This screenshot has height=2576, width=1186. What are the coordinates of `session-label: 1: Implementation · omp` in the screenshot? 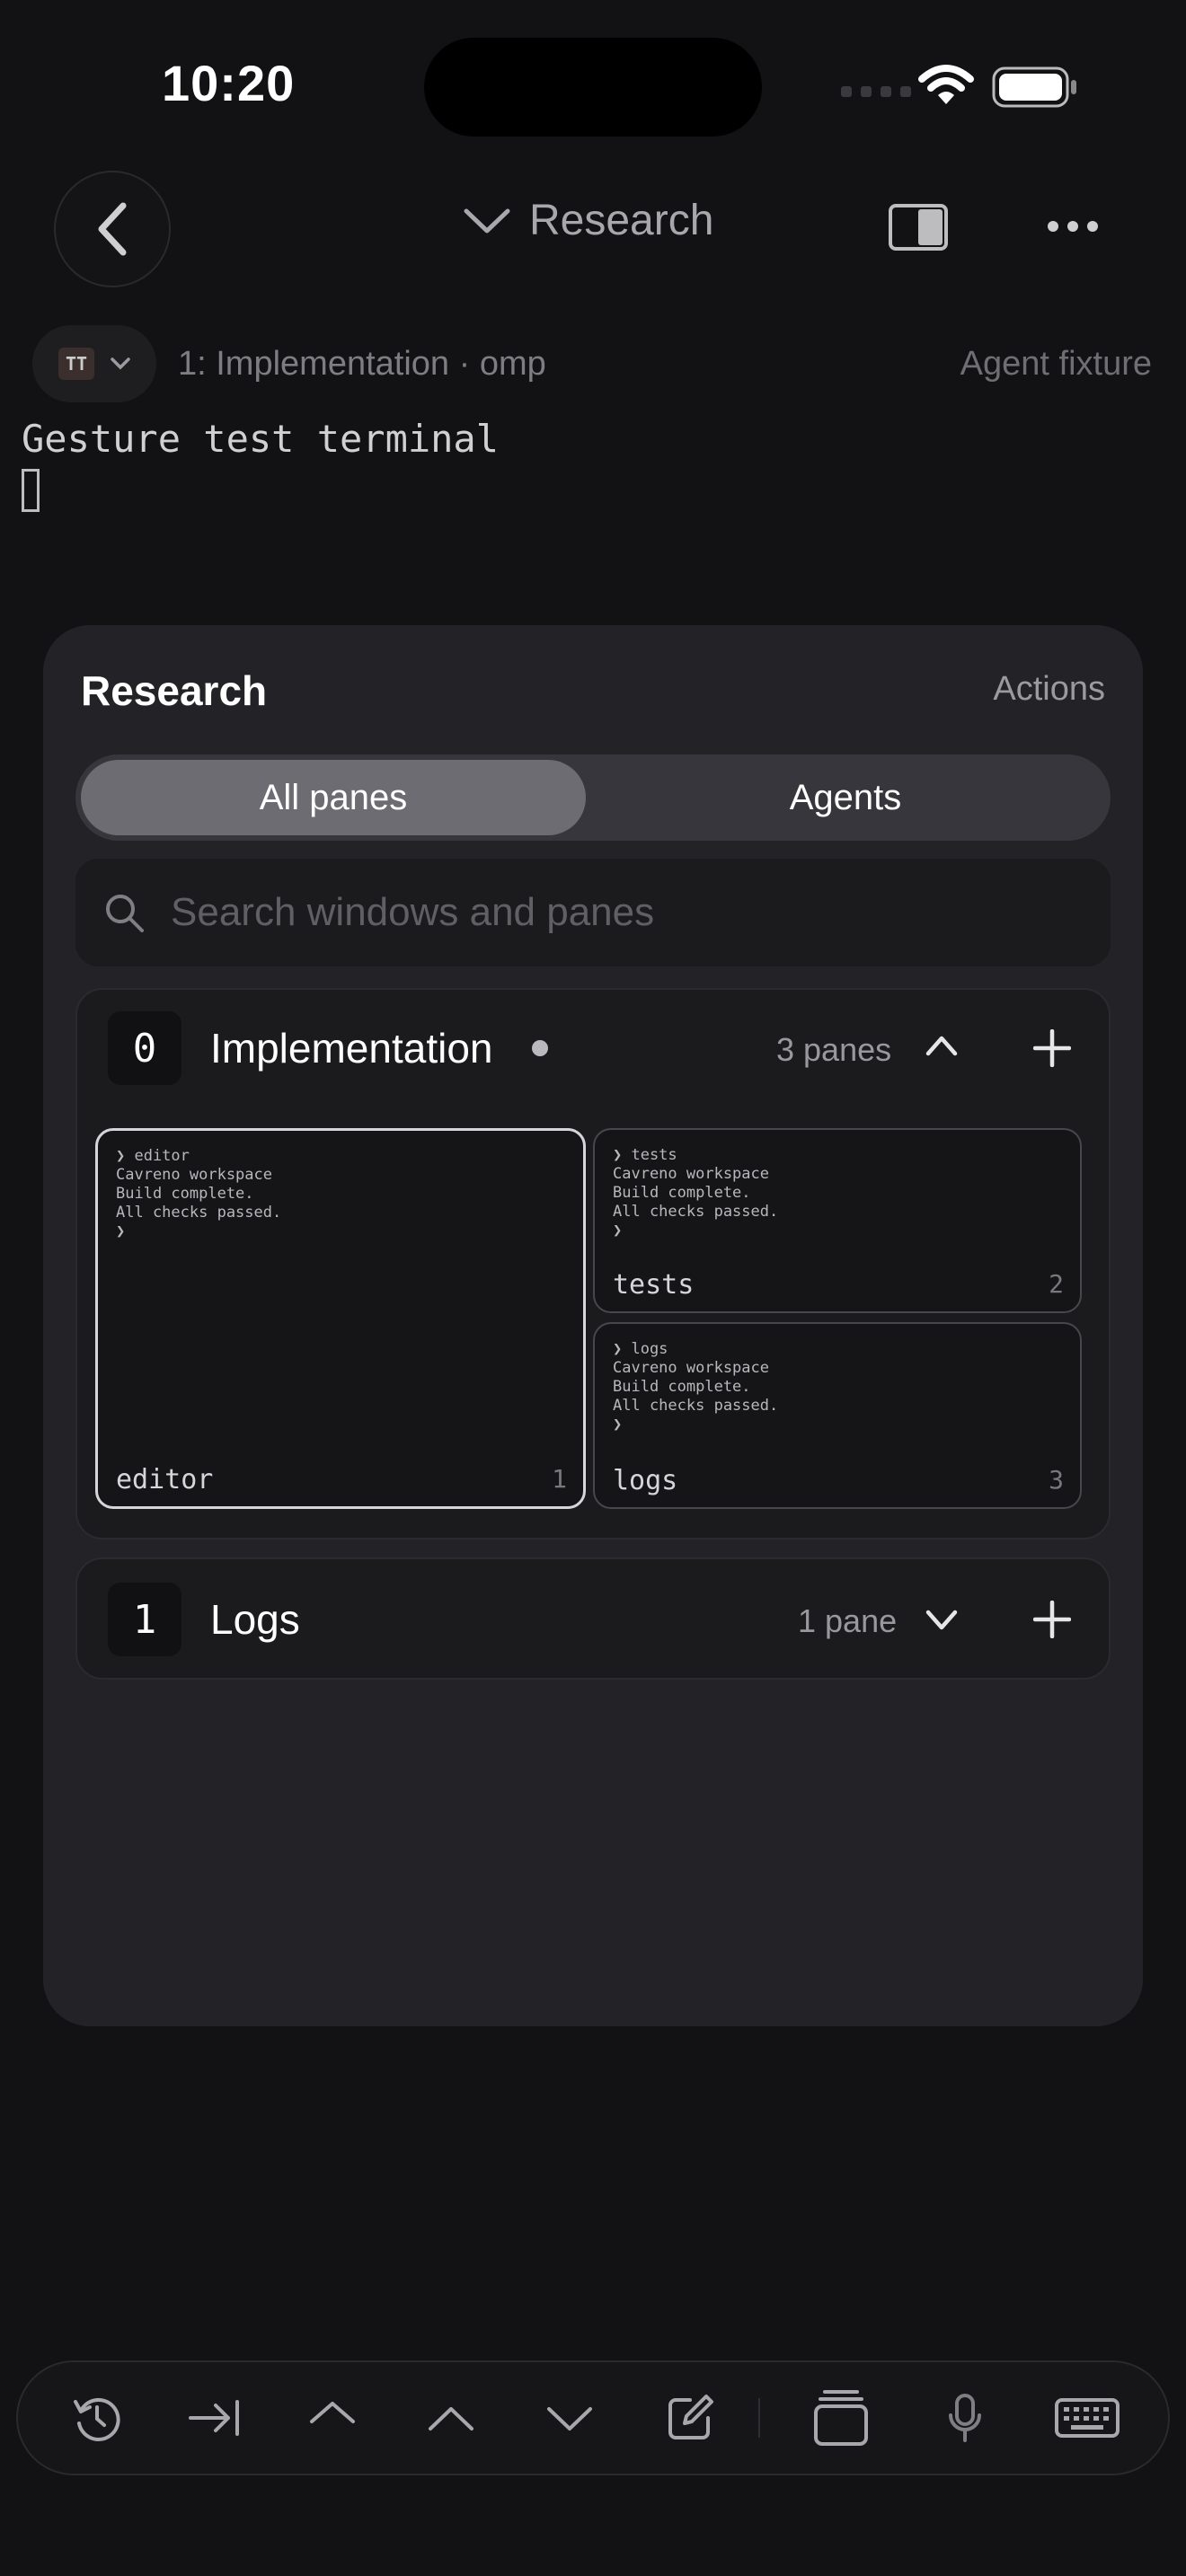 It's located at (362, 364).